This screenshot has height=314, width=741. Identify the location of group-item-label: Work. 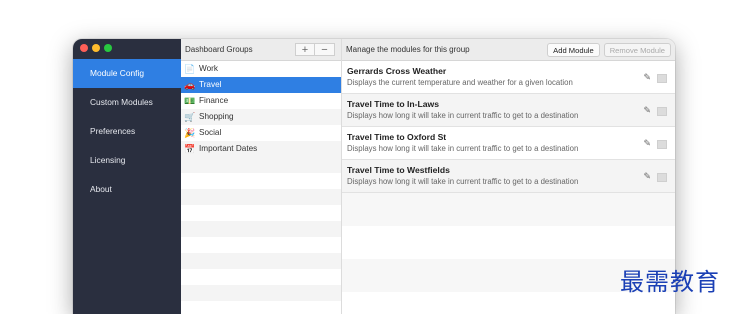
(208, 68).